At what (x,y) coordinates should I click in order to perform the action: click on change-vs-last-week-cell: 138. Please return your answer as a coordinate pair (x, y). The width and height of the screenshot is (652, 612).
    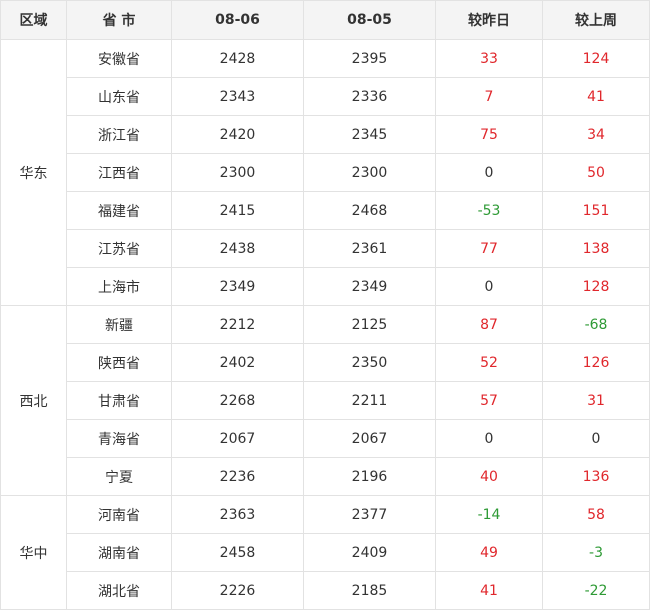
    Looking at the image, I should click on (596, 248).